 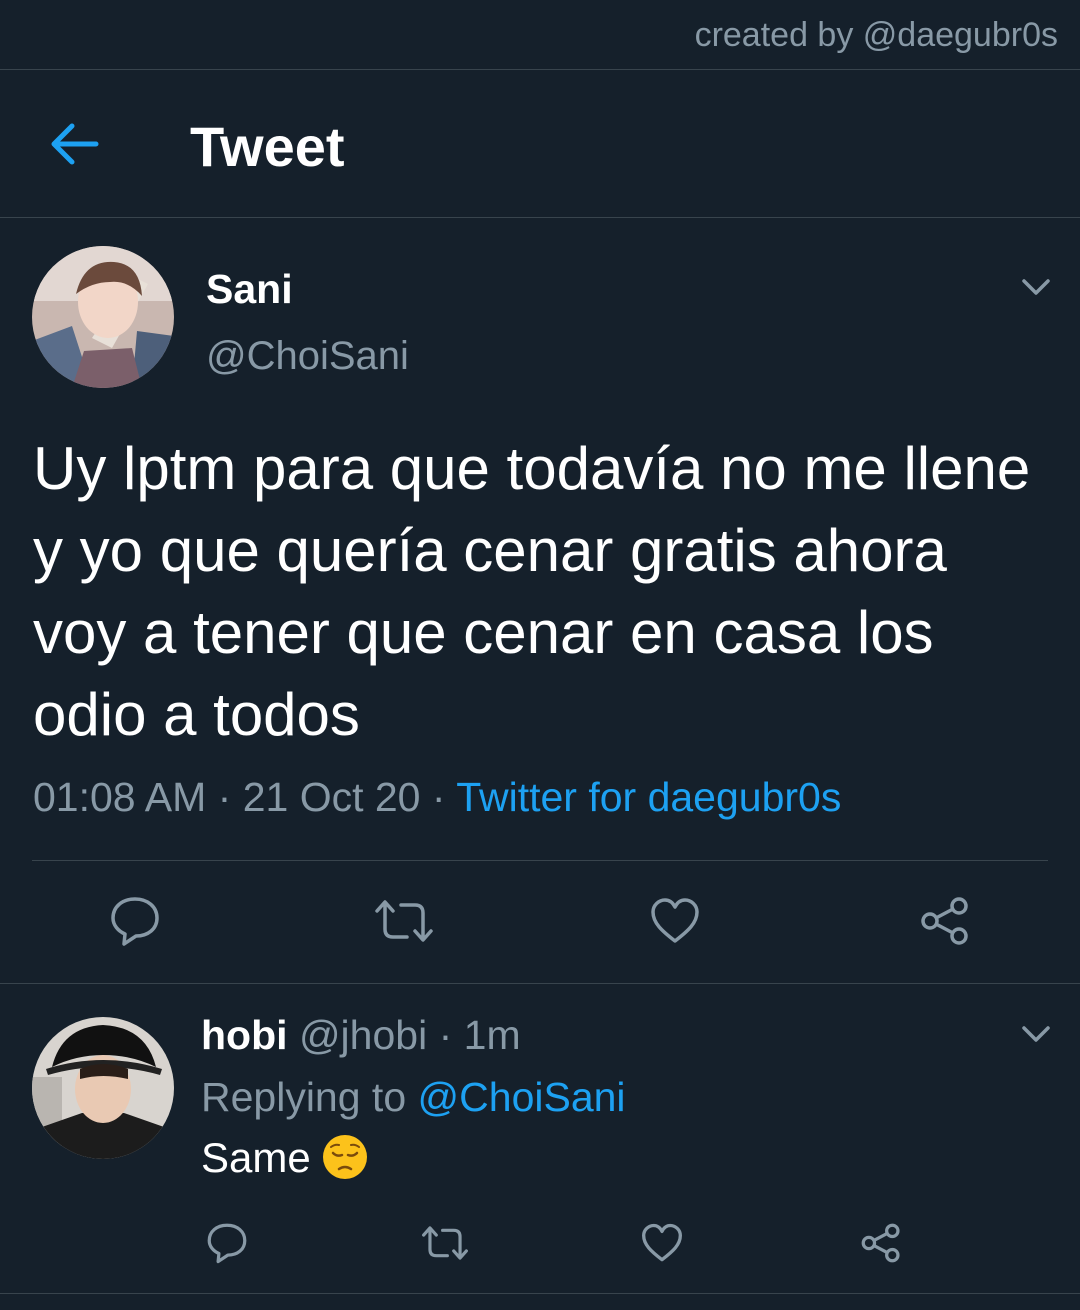 What do you see at coordinates (540, 144) in the screenshot?
I see `header: Tweet` at bounding box center [540, 144].